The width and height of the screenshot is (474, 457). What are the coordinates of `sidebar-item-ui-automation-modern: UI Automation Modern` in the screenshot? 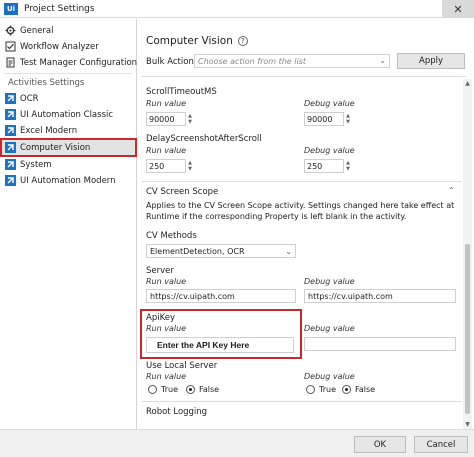 It's located at (68, 180).